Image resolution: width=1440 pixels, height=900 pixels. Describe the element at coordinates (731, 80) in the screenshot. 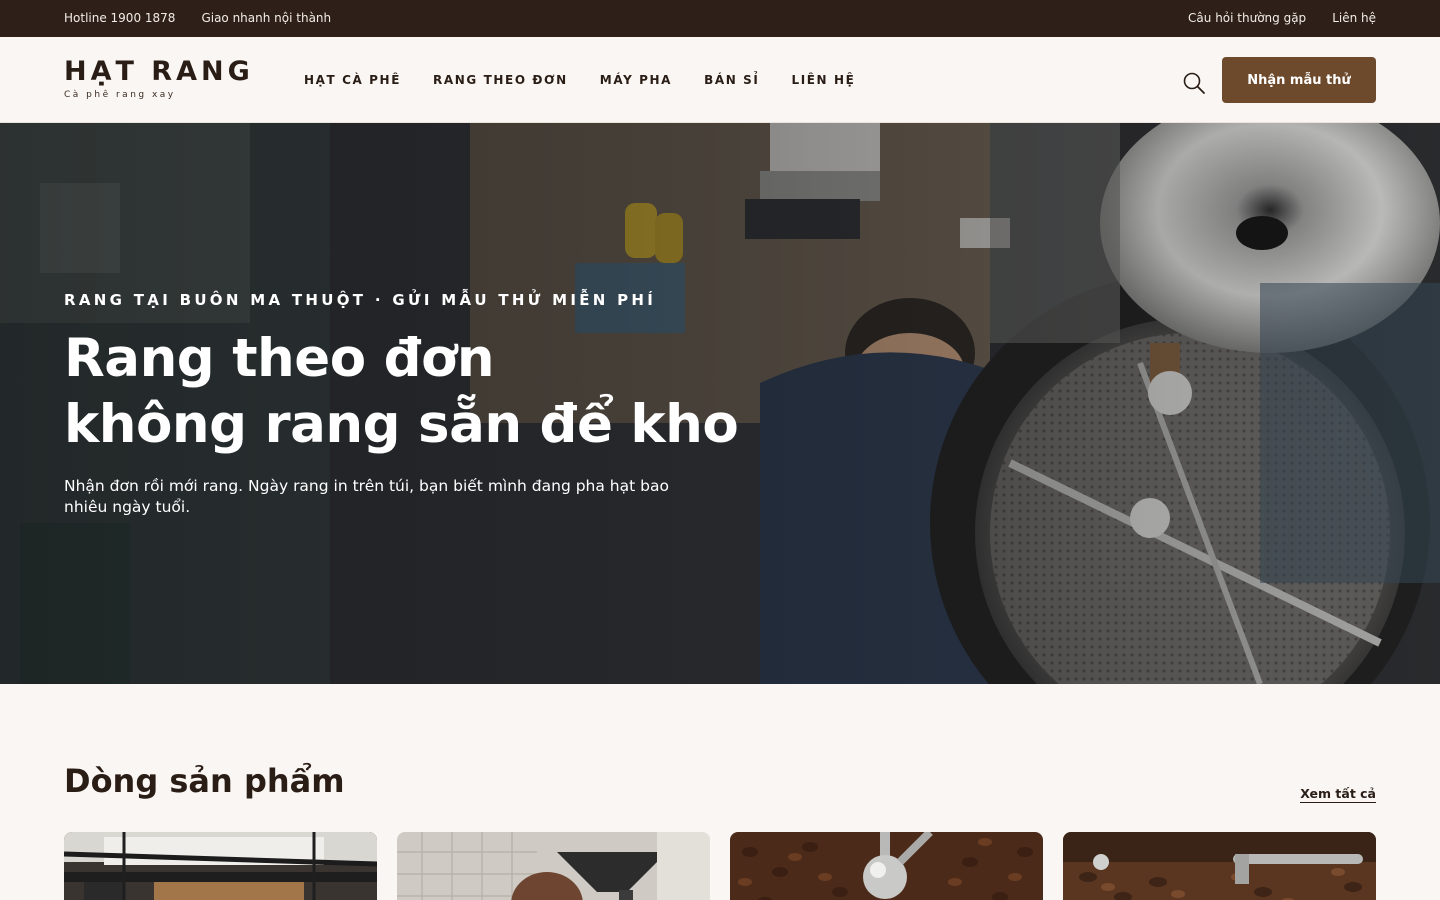

I see `nav-item-wholesale: BÁN SỈ` at that location.